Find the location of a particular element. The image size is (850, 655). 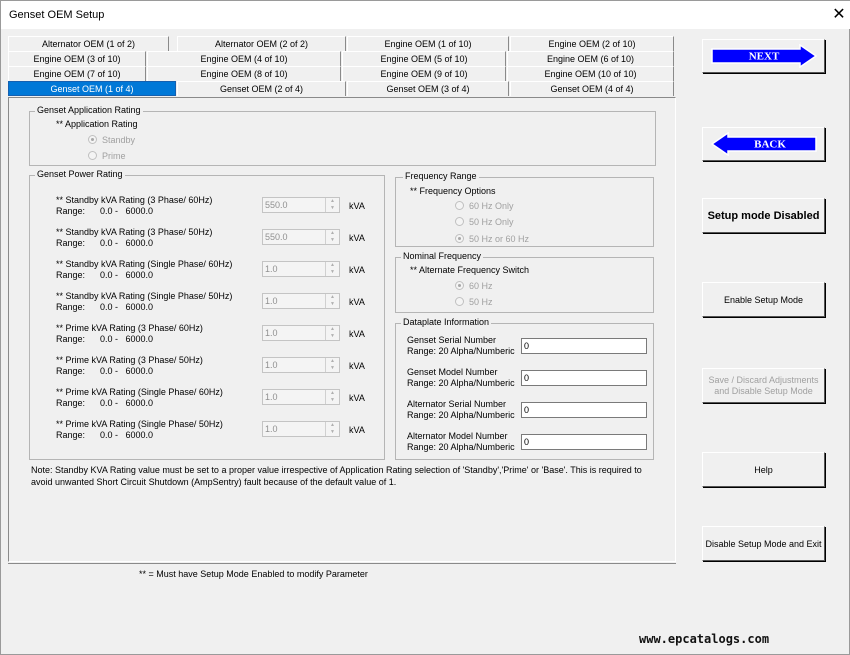

radio-60hz-only-label: 60 Hz Only is located at coordinates (491, 206).